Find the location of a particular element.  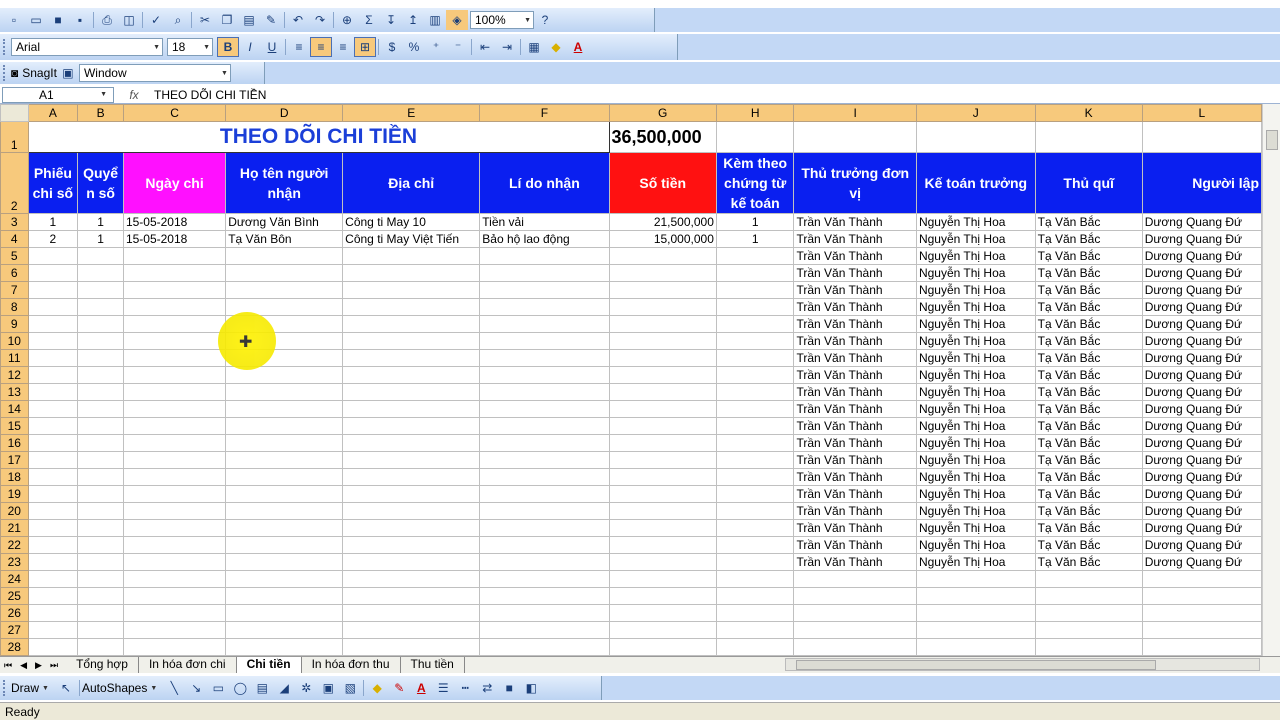

row-header: 25 is located at coordinates (14, 596).